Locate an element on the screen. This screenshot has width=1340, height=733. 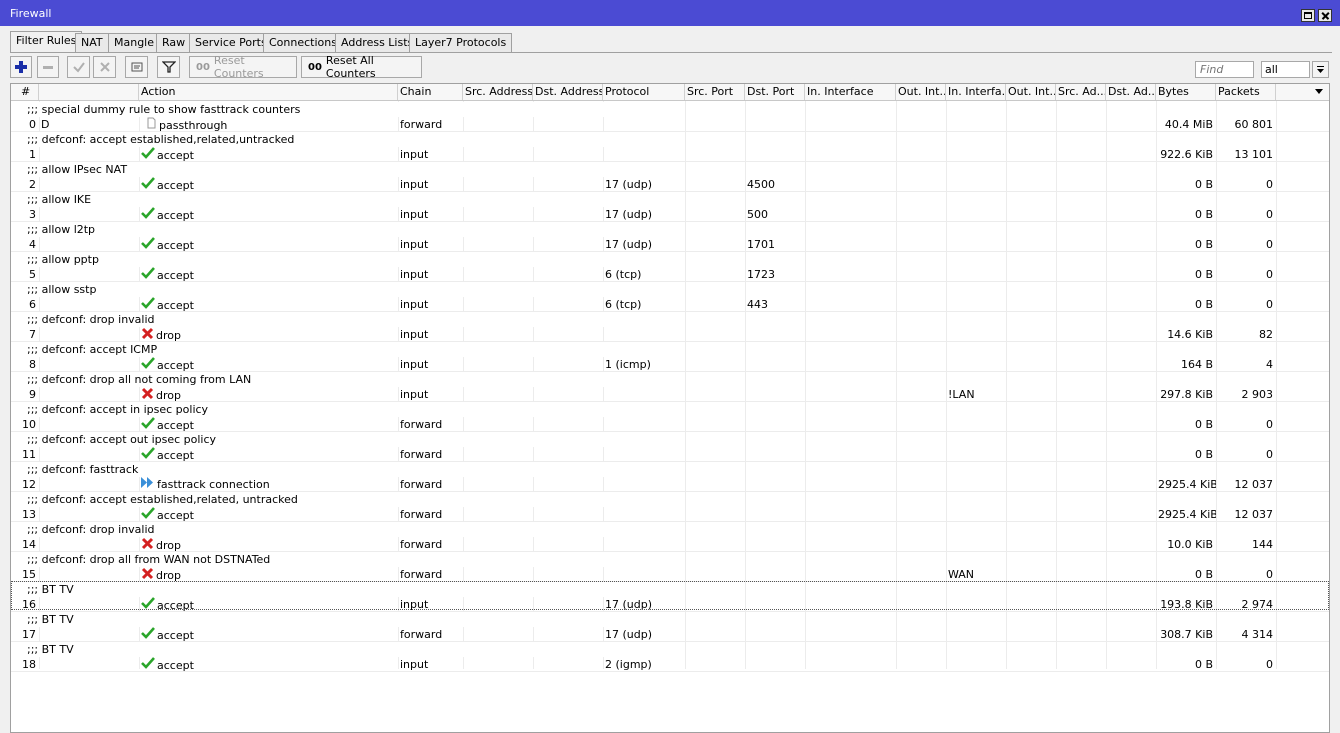
rule-comment-row: ;;; allow IPsec NAT is located at coordinates (670, 169).